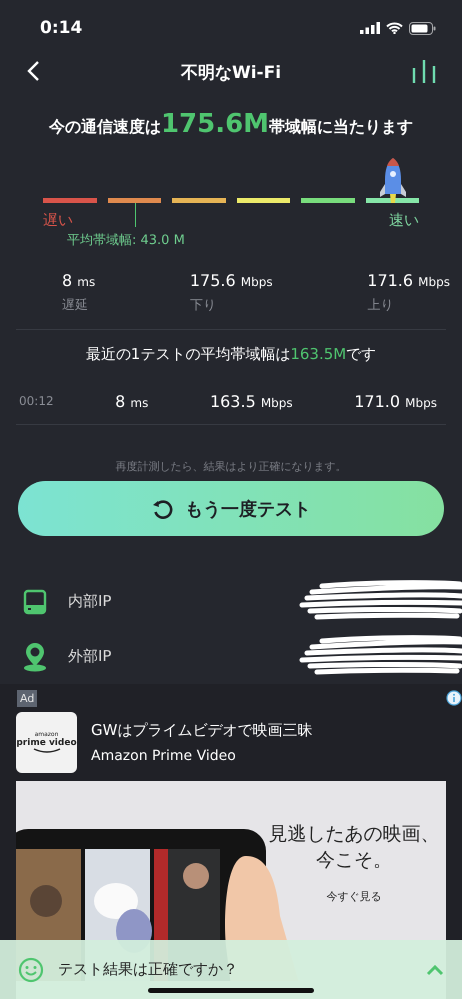 The height and width of the screenshot is (999, 462). What do you see at coordinates (75, 305) in the screenshot?
I see `stat-label: 遅延` at bounding box center [75, 305].